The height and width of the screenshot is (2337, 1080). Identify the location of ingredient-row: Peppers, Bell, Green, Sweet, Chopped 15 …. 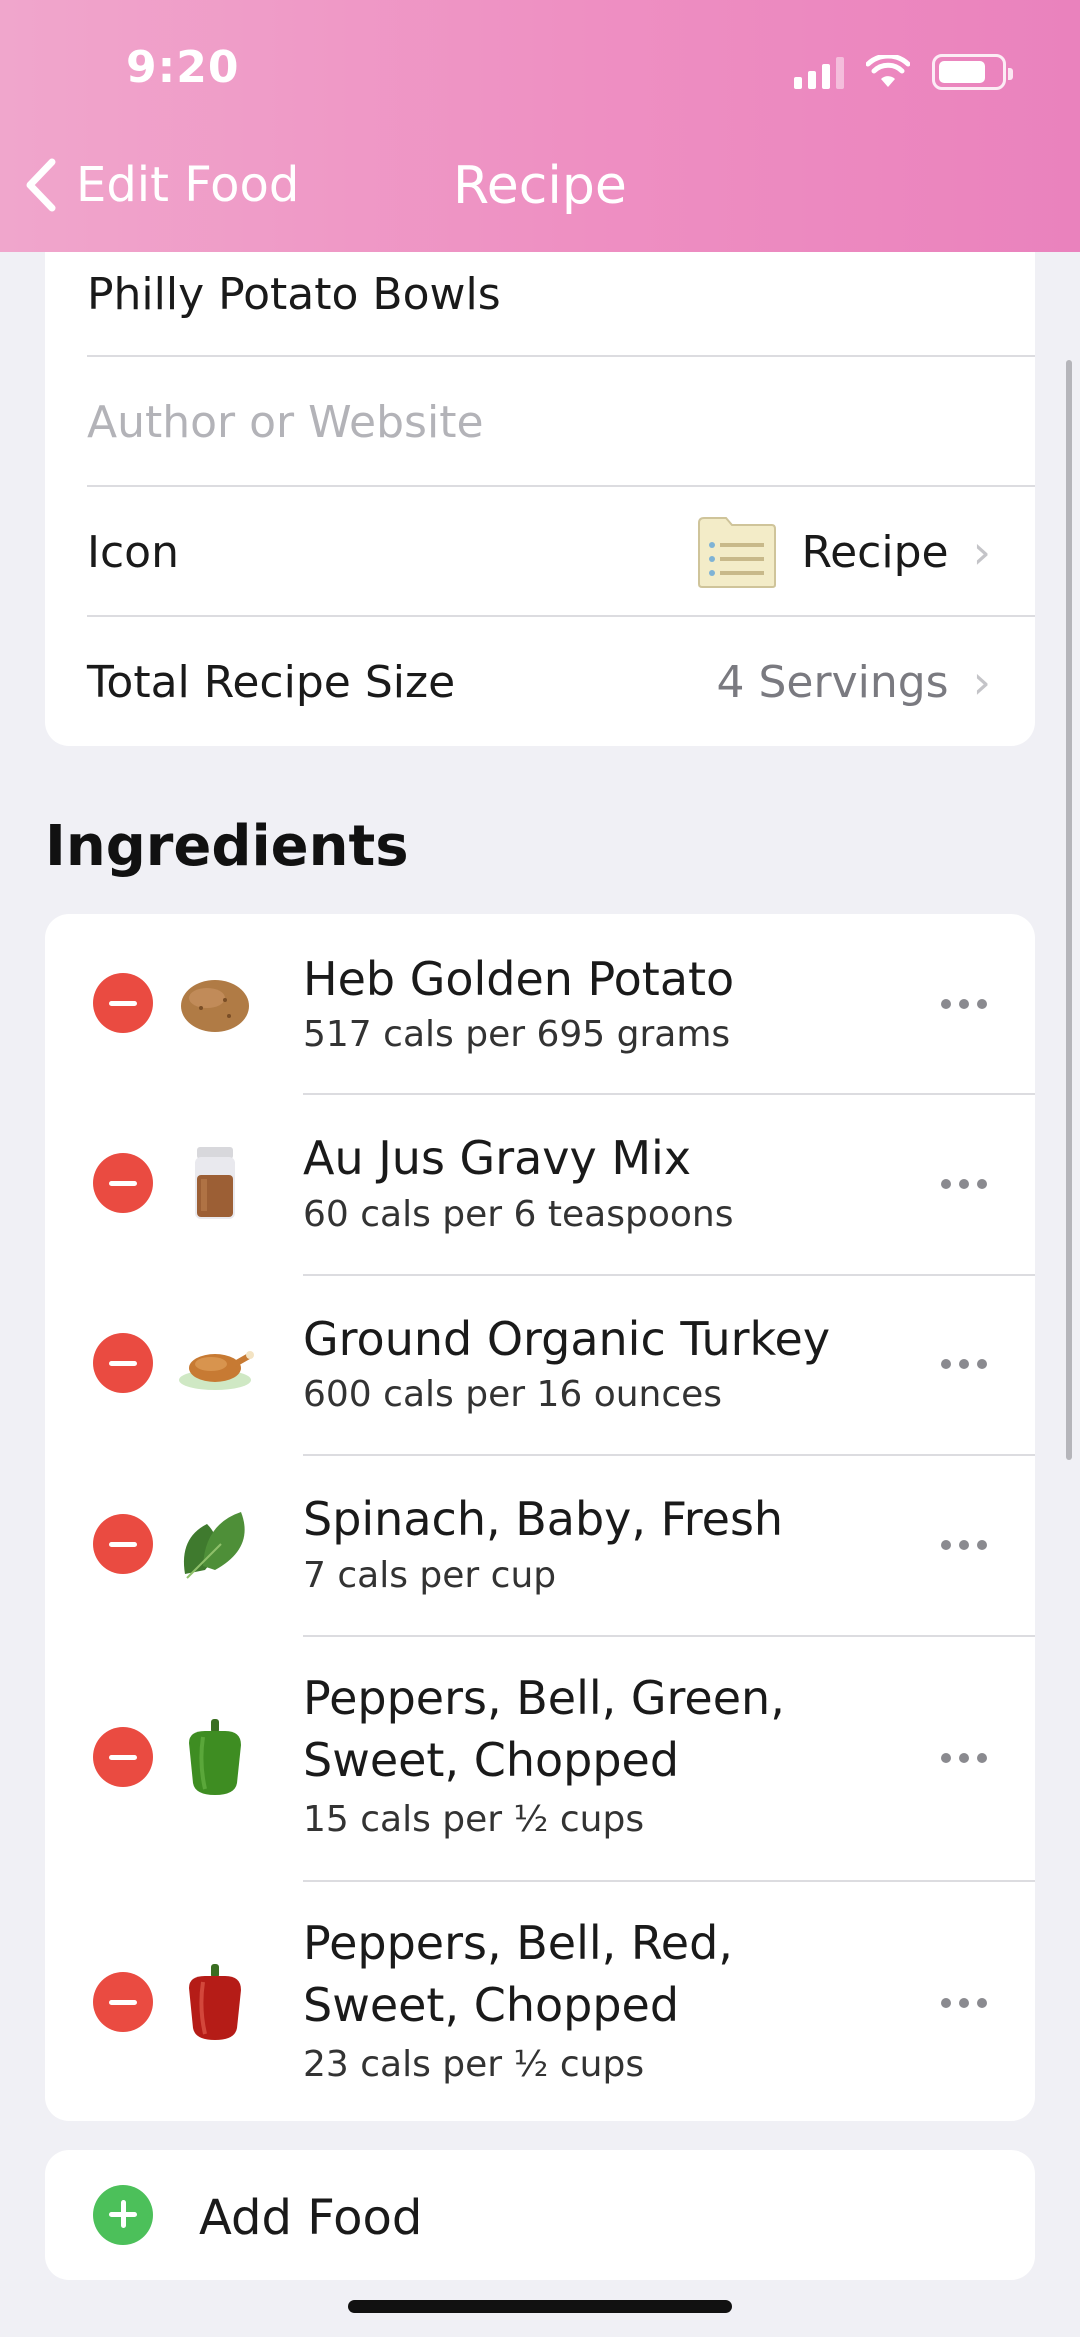
(540, 1758).